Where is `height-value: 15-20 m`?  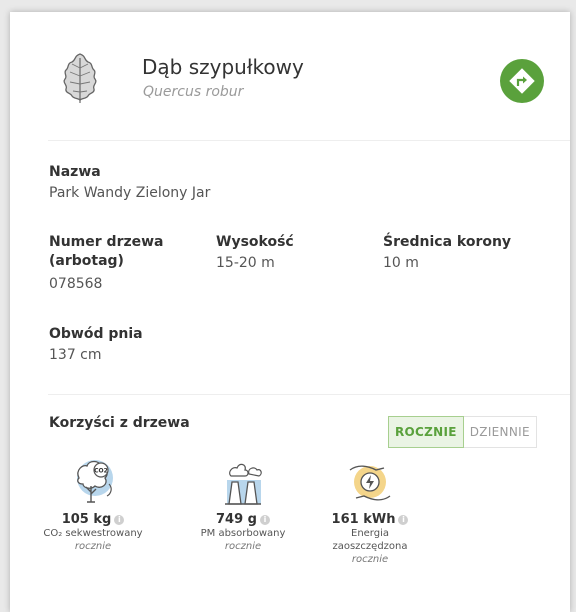
height-value: 15-20 m is located at coordinates (245, 263).